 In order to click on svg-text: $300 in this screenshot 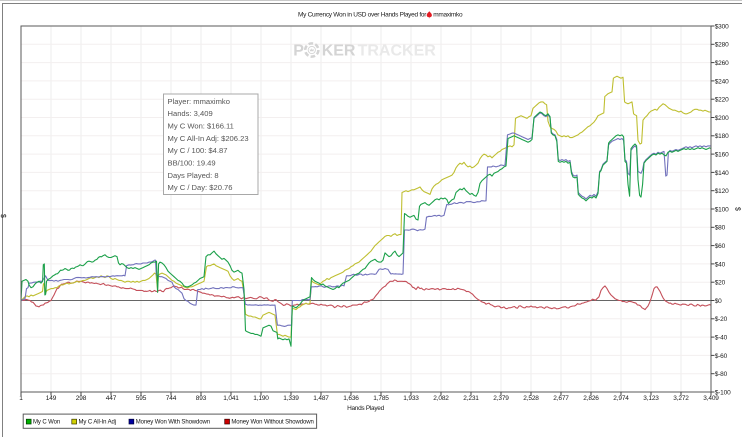, I will do `click(722, 26)`.